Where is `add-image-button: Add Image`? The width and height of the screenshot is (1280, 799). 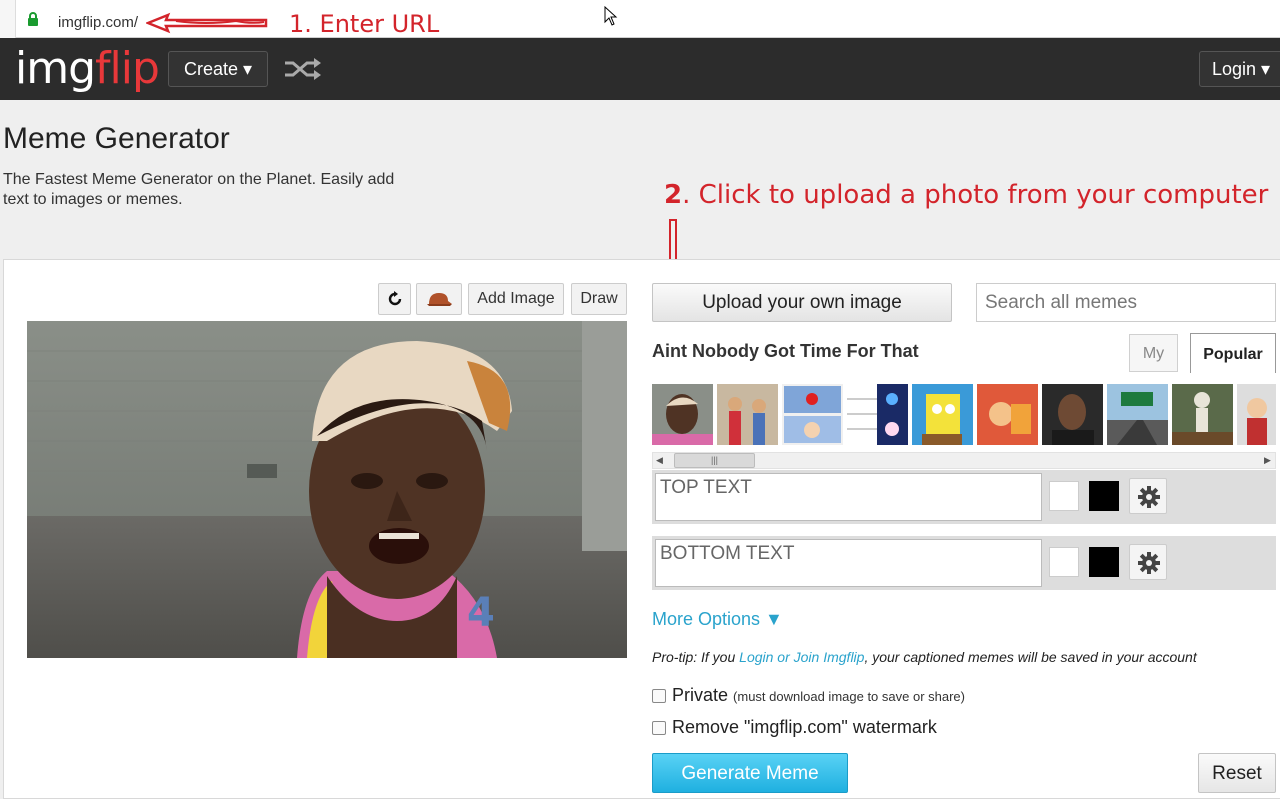
add-image-button: Add Image is located at coordinates (516, 299).